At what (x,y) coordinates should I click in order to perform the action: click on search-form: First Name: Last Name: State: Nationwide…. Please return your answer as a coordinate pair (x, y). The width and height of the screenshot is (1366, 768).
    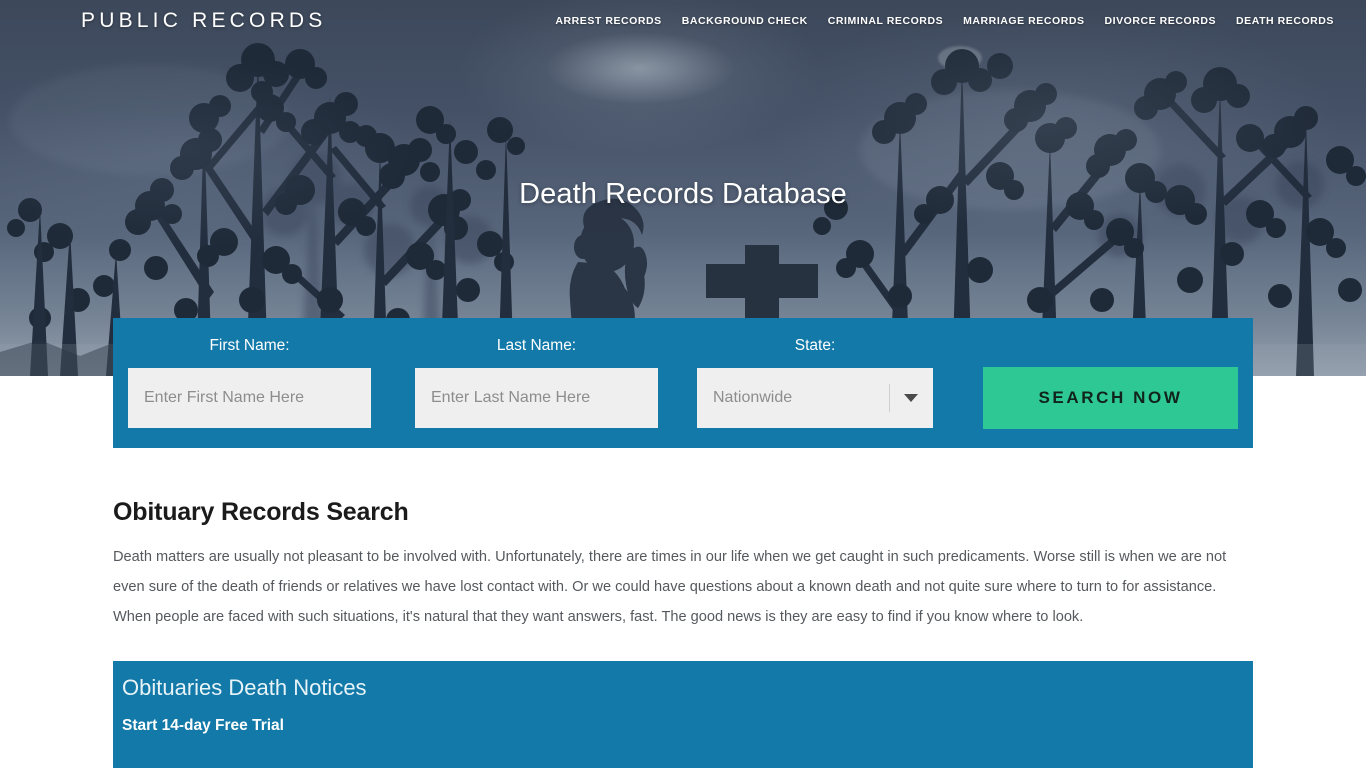
    Looking at the image, I should click on (683, 383).